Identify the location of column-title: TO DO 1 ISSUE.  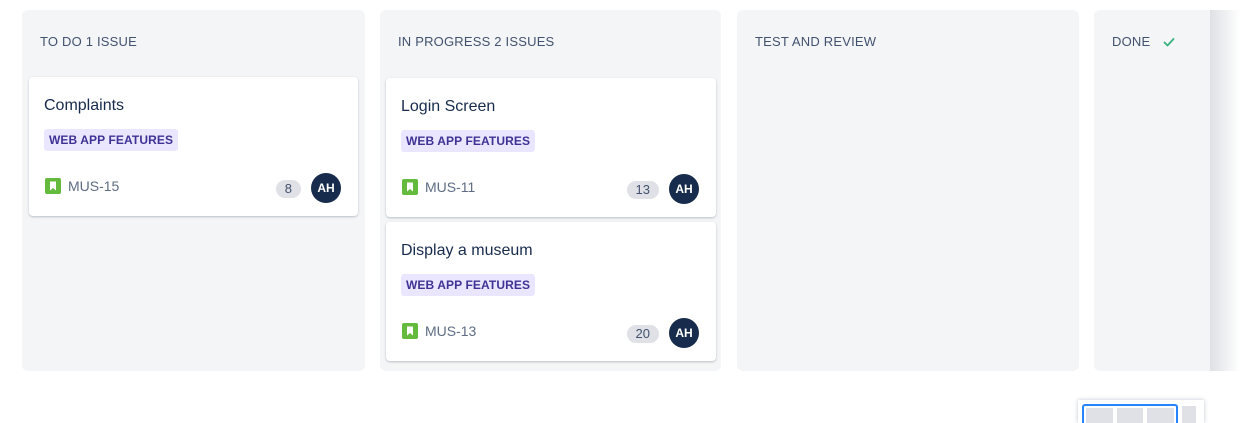
(88, 41).